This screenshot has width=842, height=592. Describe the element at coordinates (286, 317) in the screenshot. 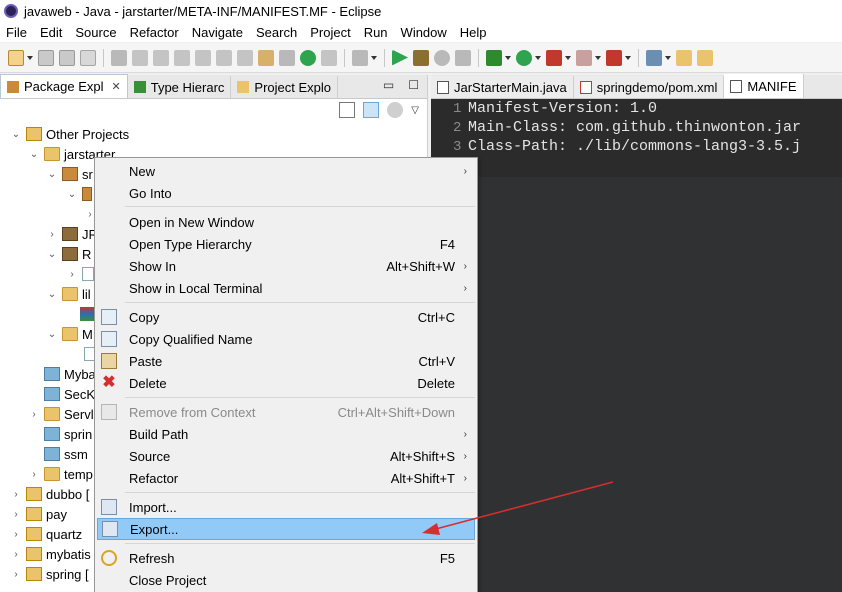

I see `menu-item-copy: Copy Ctrl+C` at that location.